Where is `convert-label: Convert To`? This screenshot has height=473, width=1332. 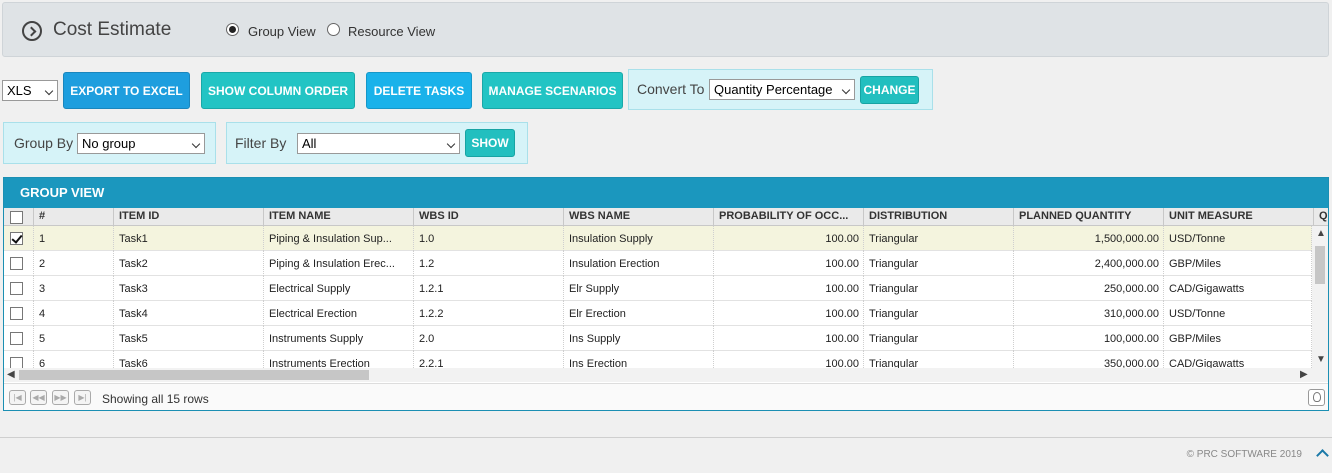
convert-label: Convert To is located at coordinates (671, 89).